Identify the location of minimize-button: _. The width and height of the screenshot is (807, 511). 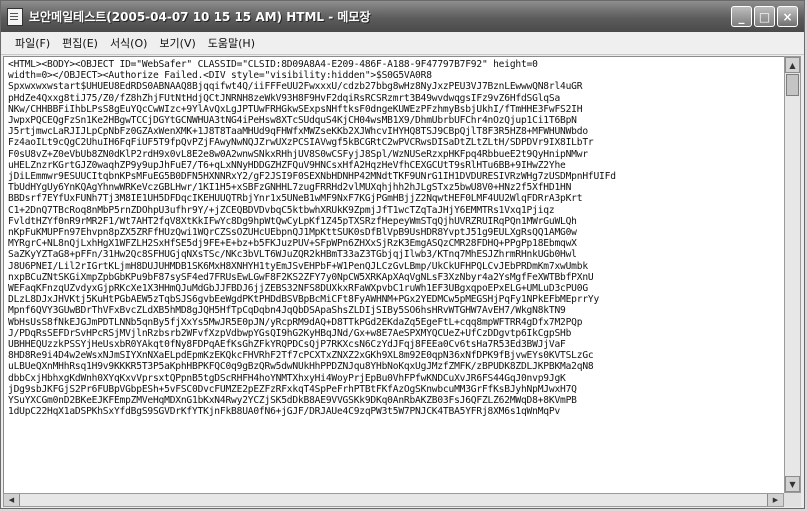
(741, 16).